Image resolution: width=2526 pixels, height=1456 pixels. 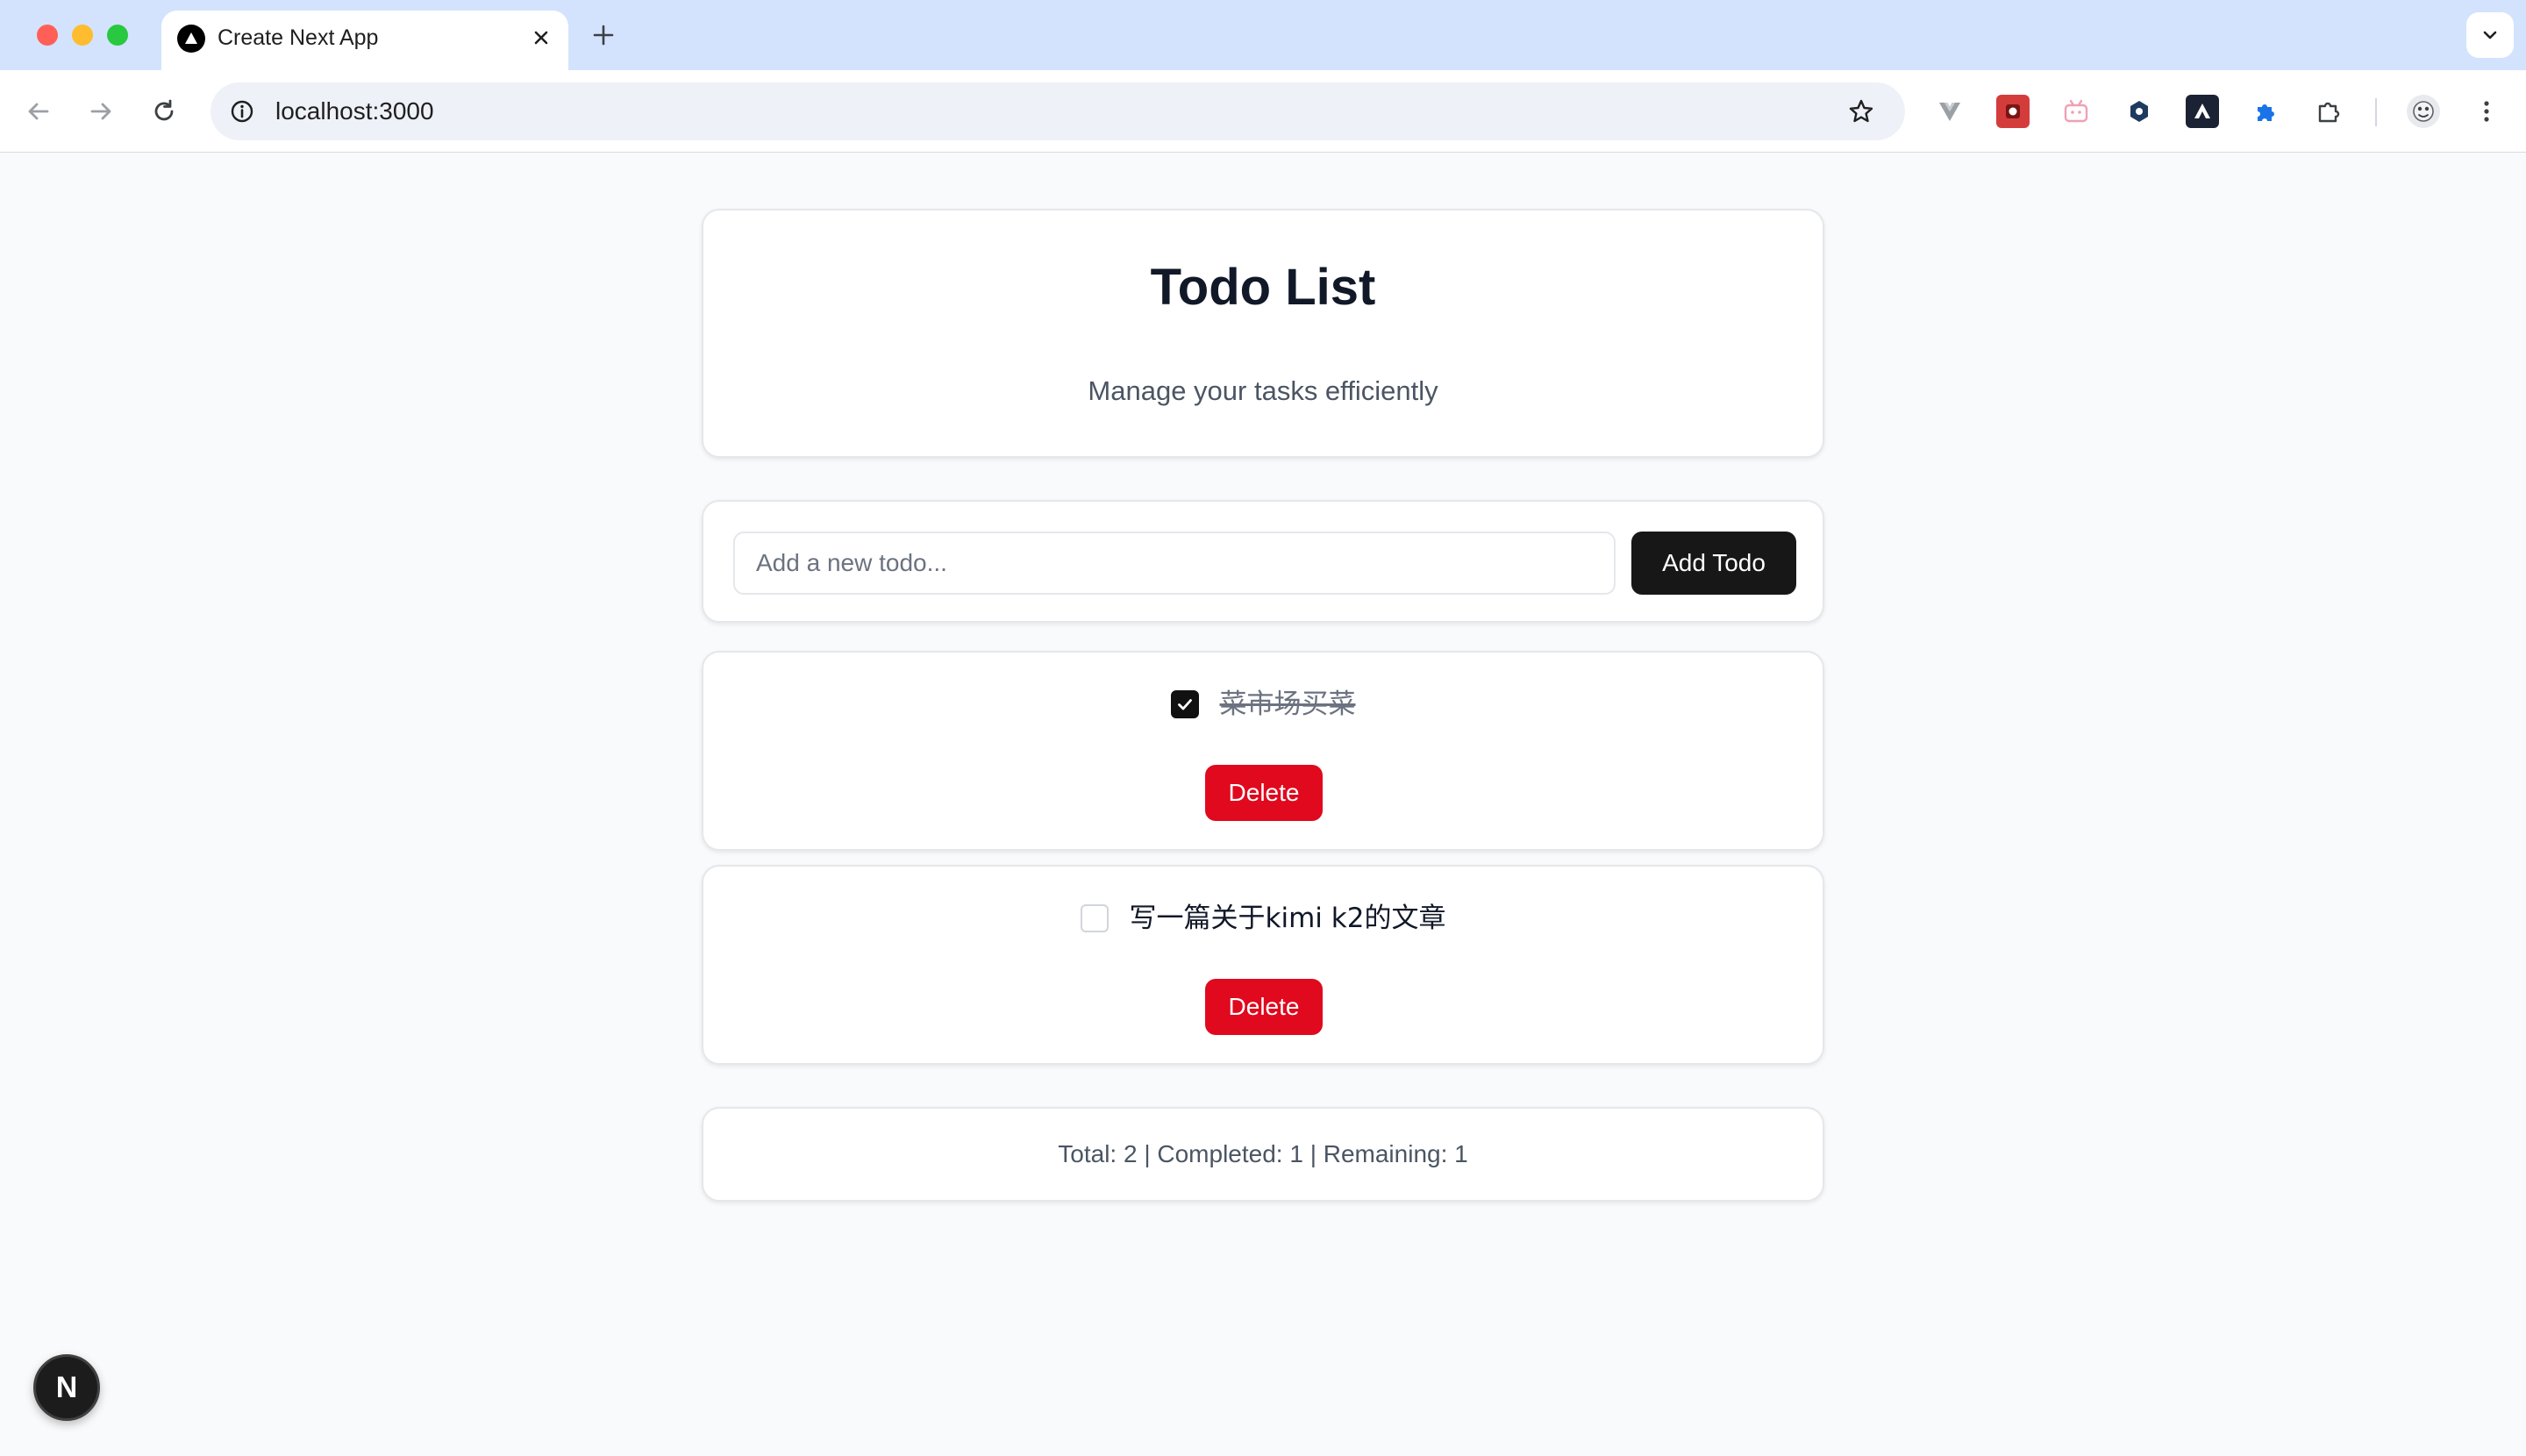 I want to click on stats-card: Total: 2 | Completed: 1 | Remaining: 1, so click(x=1263, y=1154).